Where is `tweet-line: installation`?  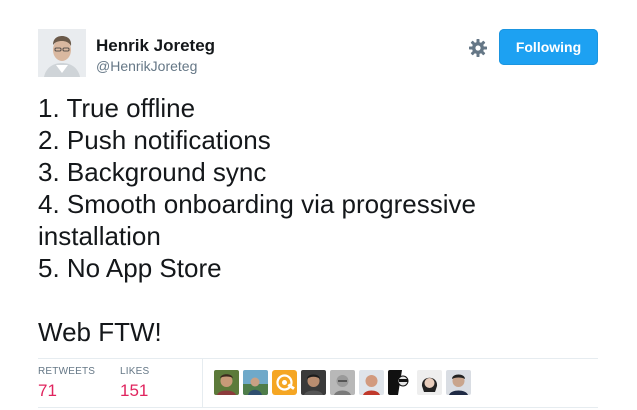
tweet-line: installation is located at coordinates (99, 236).